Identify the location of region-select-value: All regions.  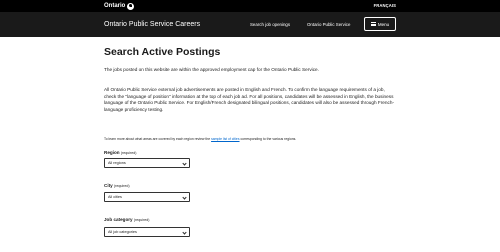
(117, 163).